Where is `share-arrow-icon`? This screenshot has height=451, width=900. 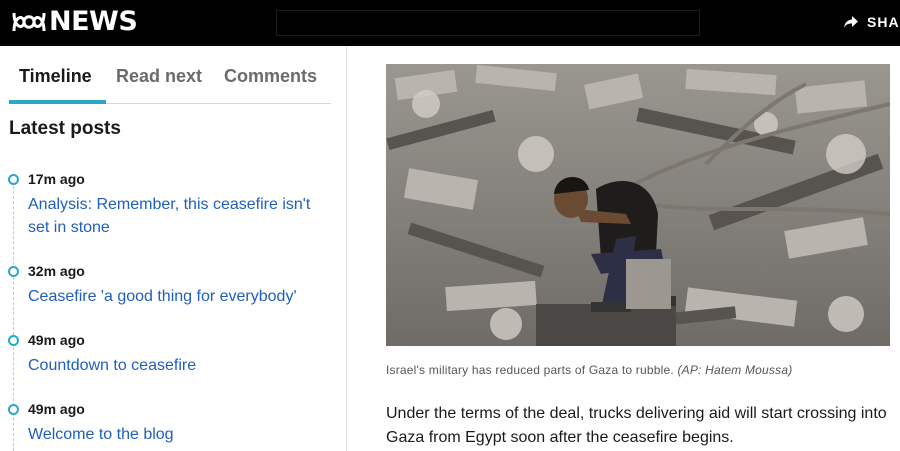
share-arrow-icon is located at coordinates (851, 22).